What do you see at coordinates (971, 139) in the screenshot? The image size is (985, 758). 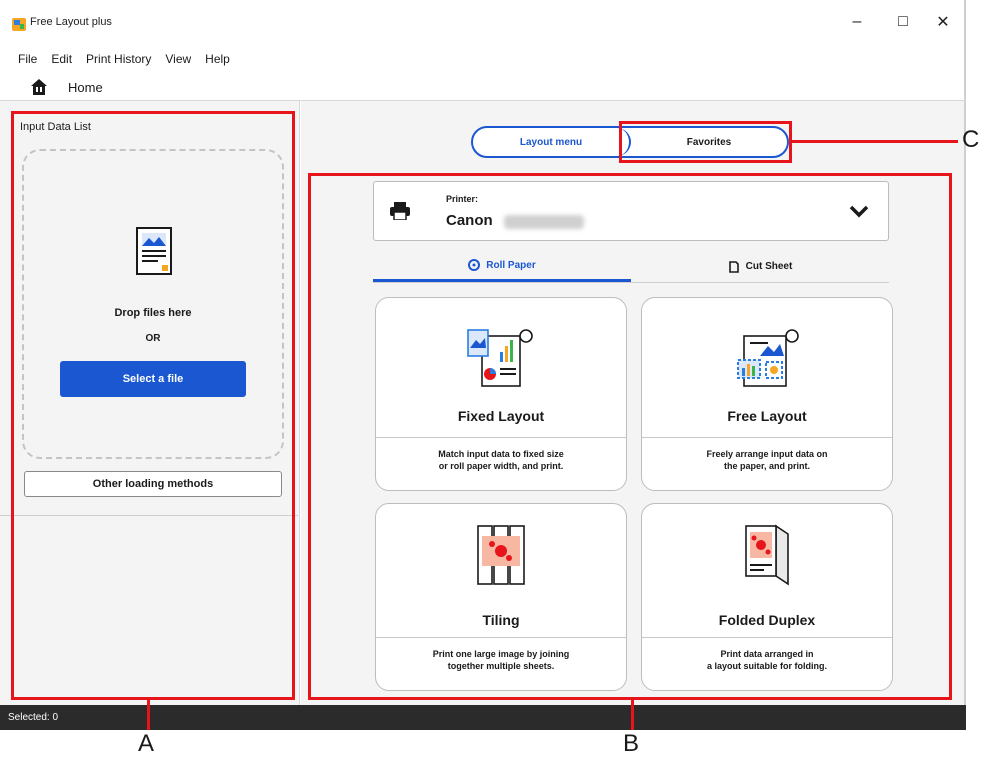 I see `callout-label-c: C` at bounding box center [971, 139].